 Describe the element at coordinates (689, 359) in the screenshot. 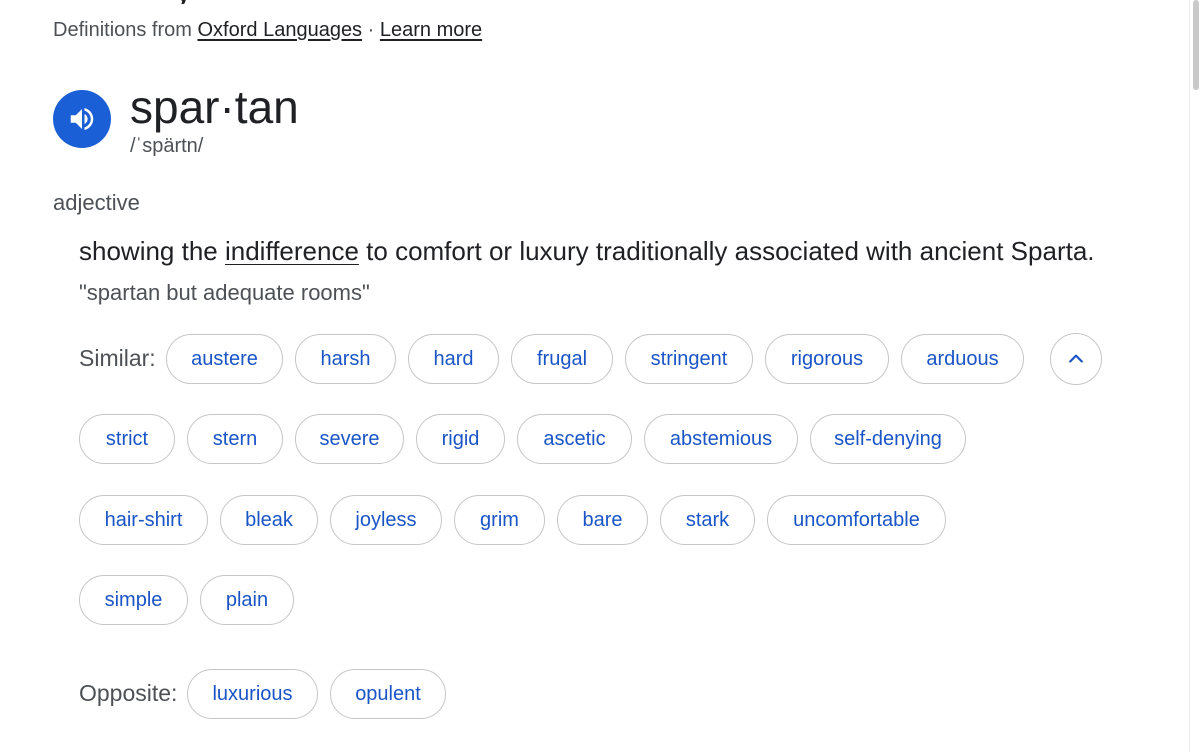

I see `similar-chip-stringent: stringent` at that location.